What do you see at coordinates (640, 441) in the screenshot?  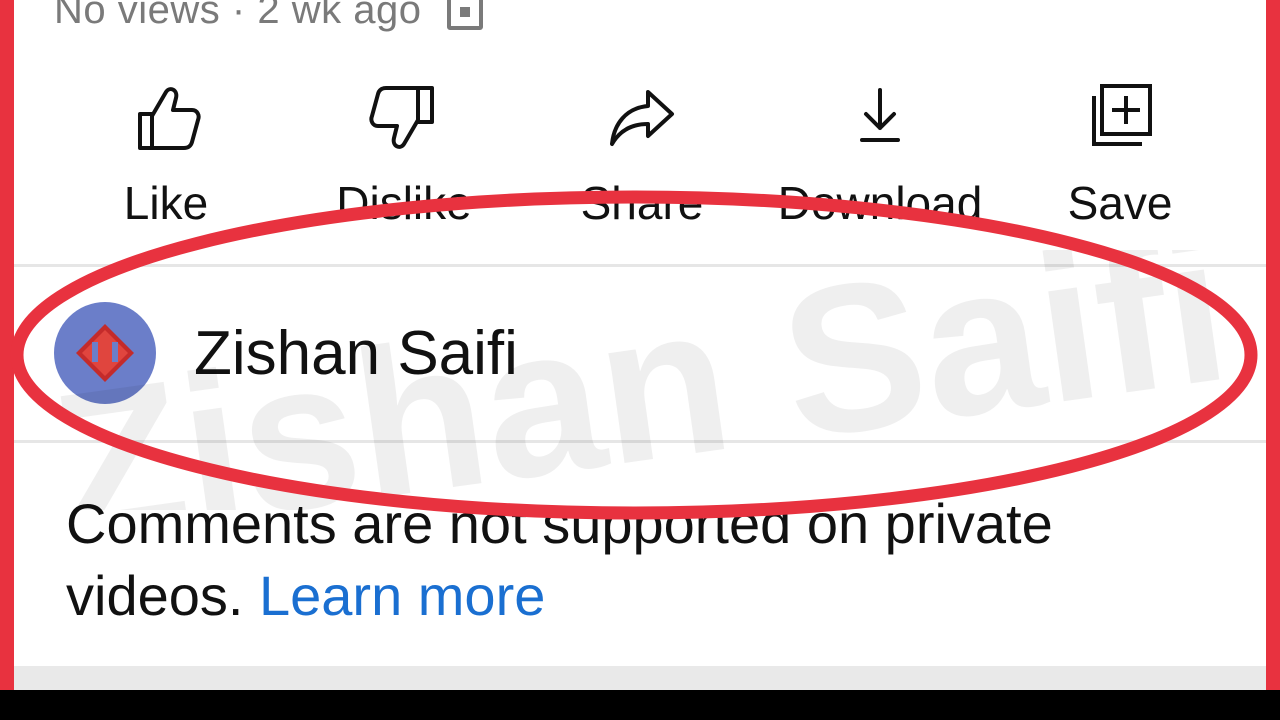 I see `divider-bottom` at bounding box center [640, 441].